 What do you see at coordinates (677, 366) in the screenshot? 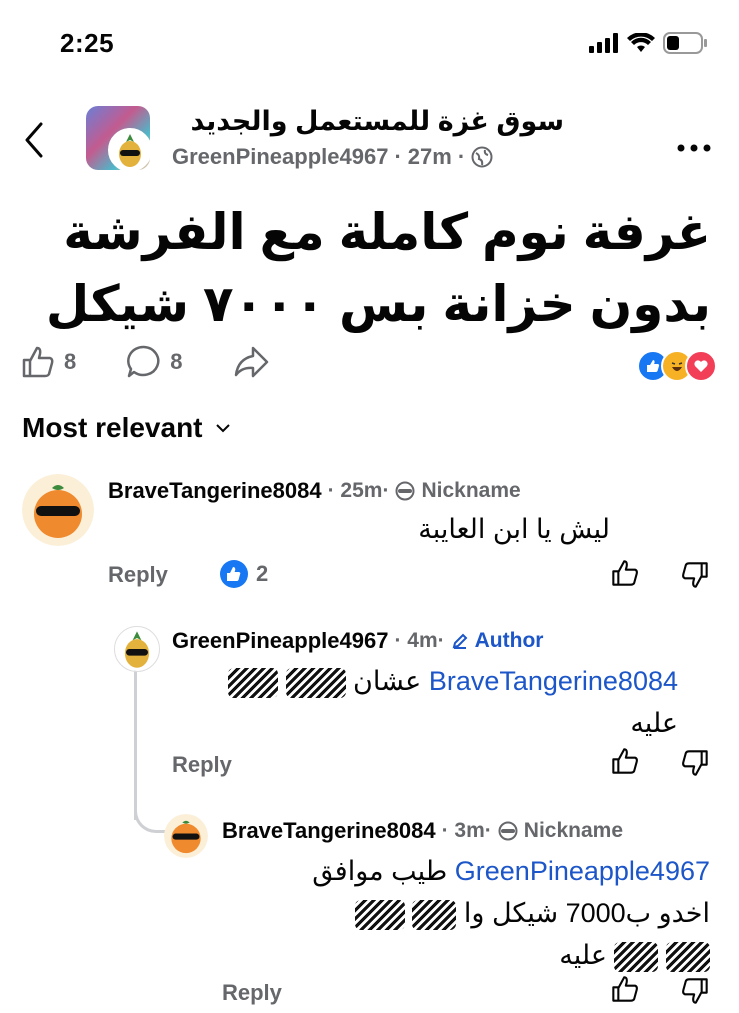
I see `reaction-summary` at bounding box center [677, 366].